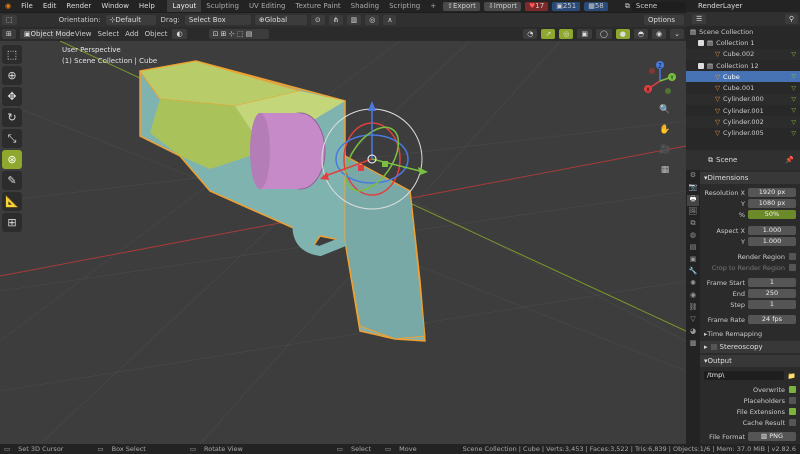 The image size is (800, 454). Describe the element at coordinates (693, 284) in the screenshot. I see `particles-tab-icon: ✺` at that location.